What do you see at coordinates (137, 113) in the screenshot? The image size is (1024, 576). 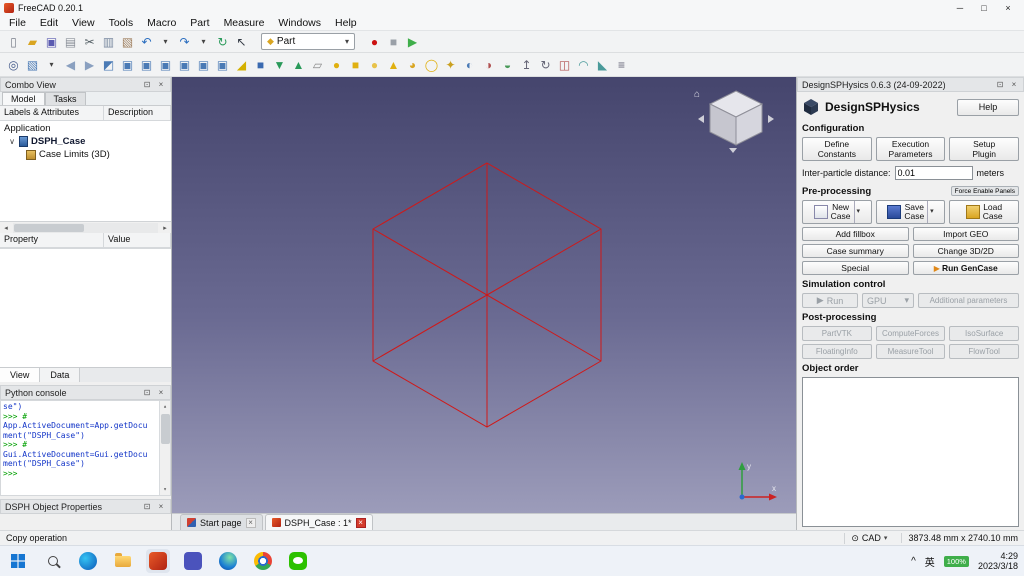 I see `column-description: Description` at bounding box center [137, 113].